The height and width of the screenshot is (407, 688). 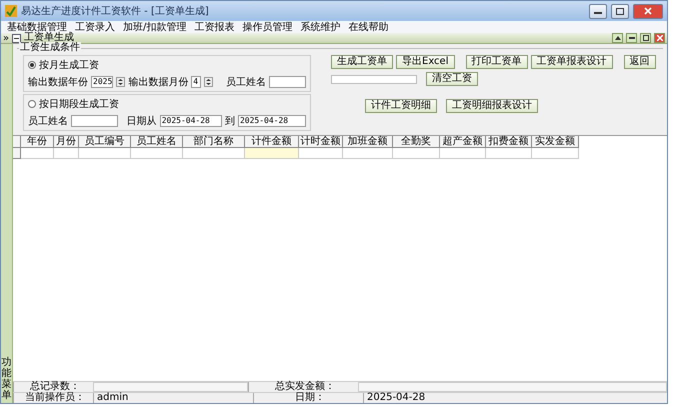 What do you see at coordinates (58, 82) in the screenshot?
I see `field-label: 输出数据年份` at bounding box center [58, 82].